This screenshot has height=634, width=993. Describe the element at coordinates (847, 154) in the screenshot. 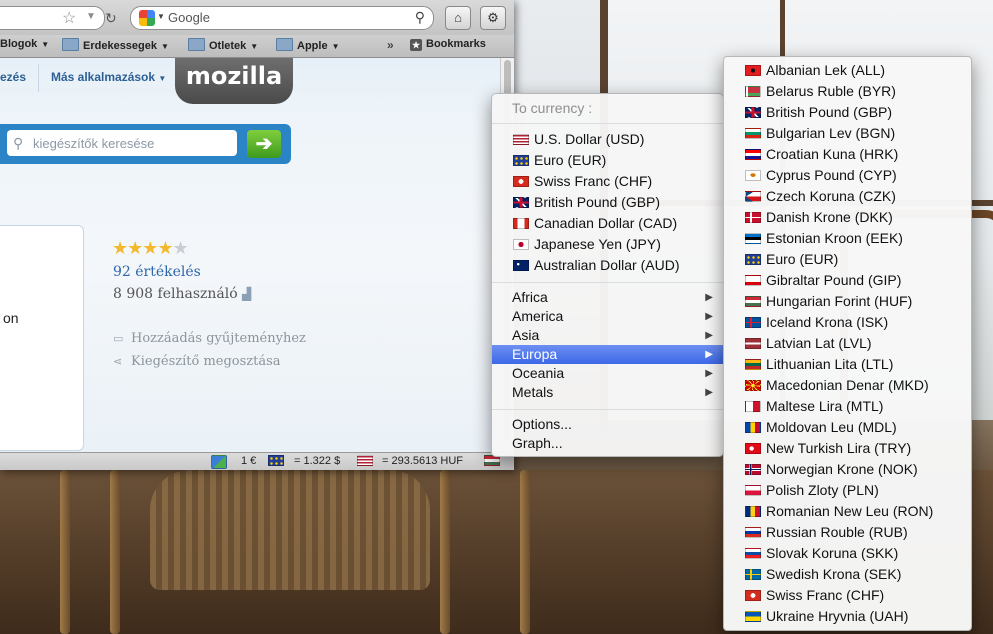

I see `submenu-currency-hr: Croatian Kuna (HRK)` at that location.